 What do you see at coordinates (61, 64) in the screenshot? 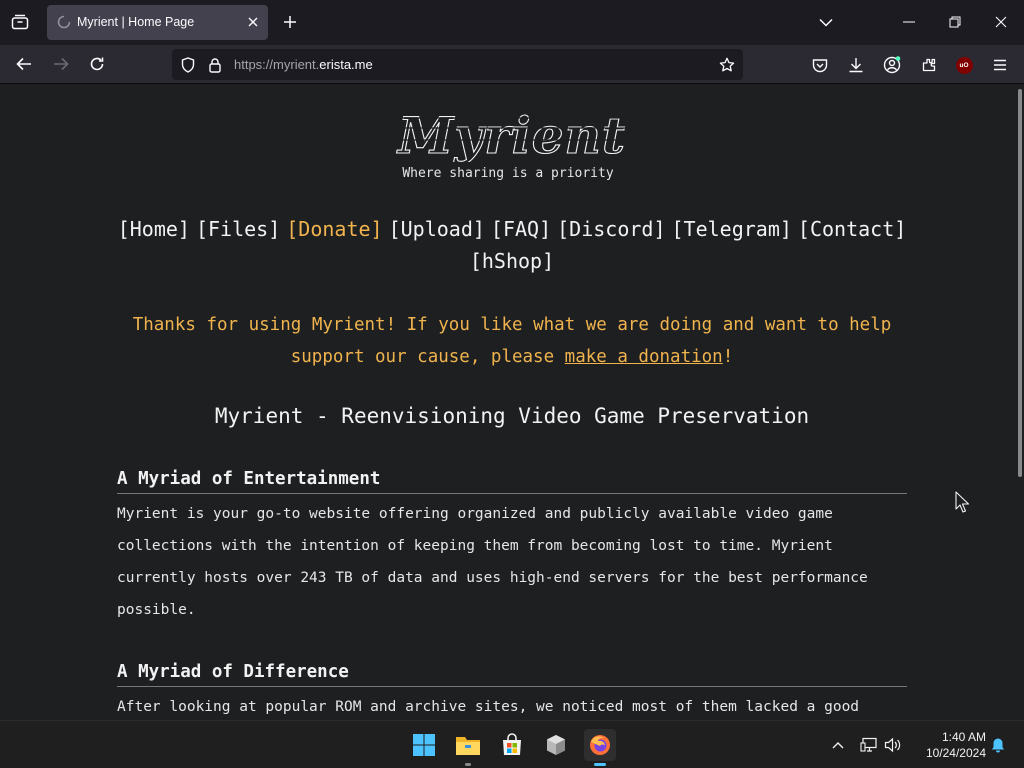
I see `forward-icon` at bounding box center [61, 64].